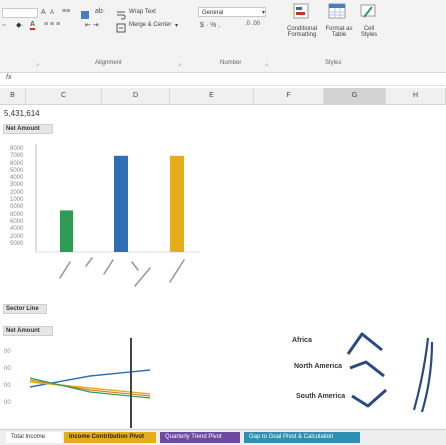  What do you see at coordinates (266, 63) in the screenshot?
I see `number-group-launcher-icon: ⌟` at bounding box center [266, 63].